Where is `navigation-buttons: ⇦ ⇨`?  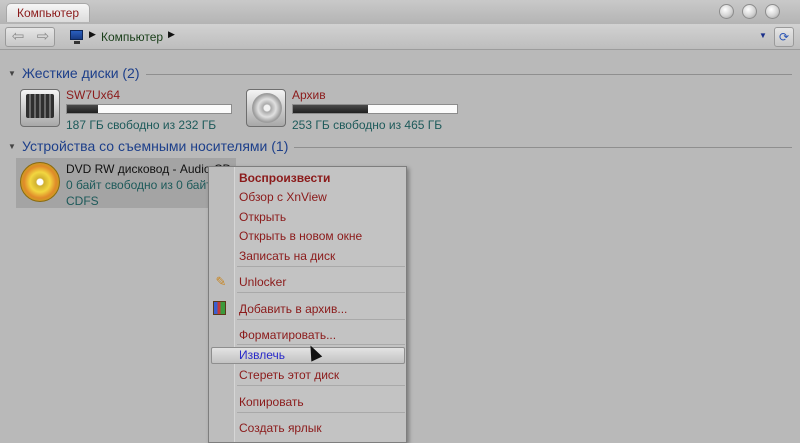 navigation-buttons: ⇦ ⇨ is located at coordinates (30, 37).